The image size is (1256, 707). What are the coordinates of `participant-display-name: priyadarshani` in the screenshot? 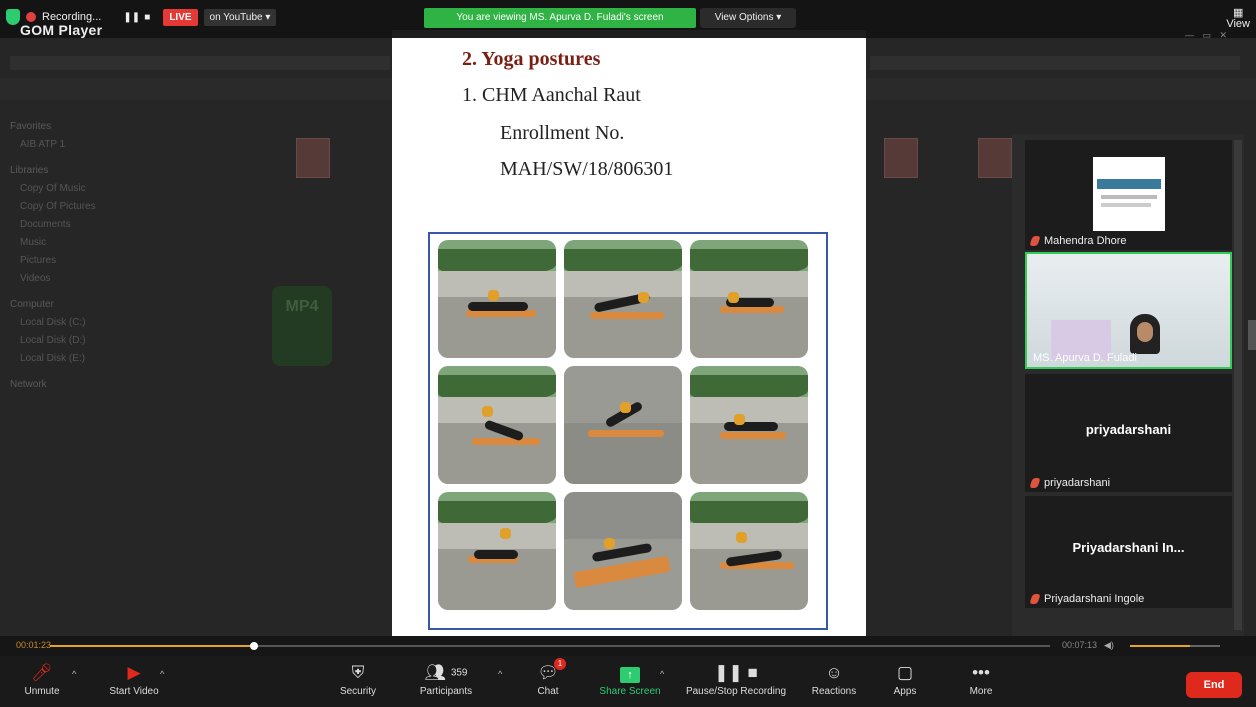 It's located at (1128, 429).